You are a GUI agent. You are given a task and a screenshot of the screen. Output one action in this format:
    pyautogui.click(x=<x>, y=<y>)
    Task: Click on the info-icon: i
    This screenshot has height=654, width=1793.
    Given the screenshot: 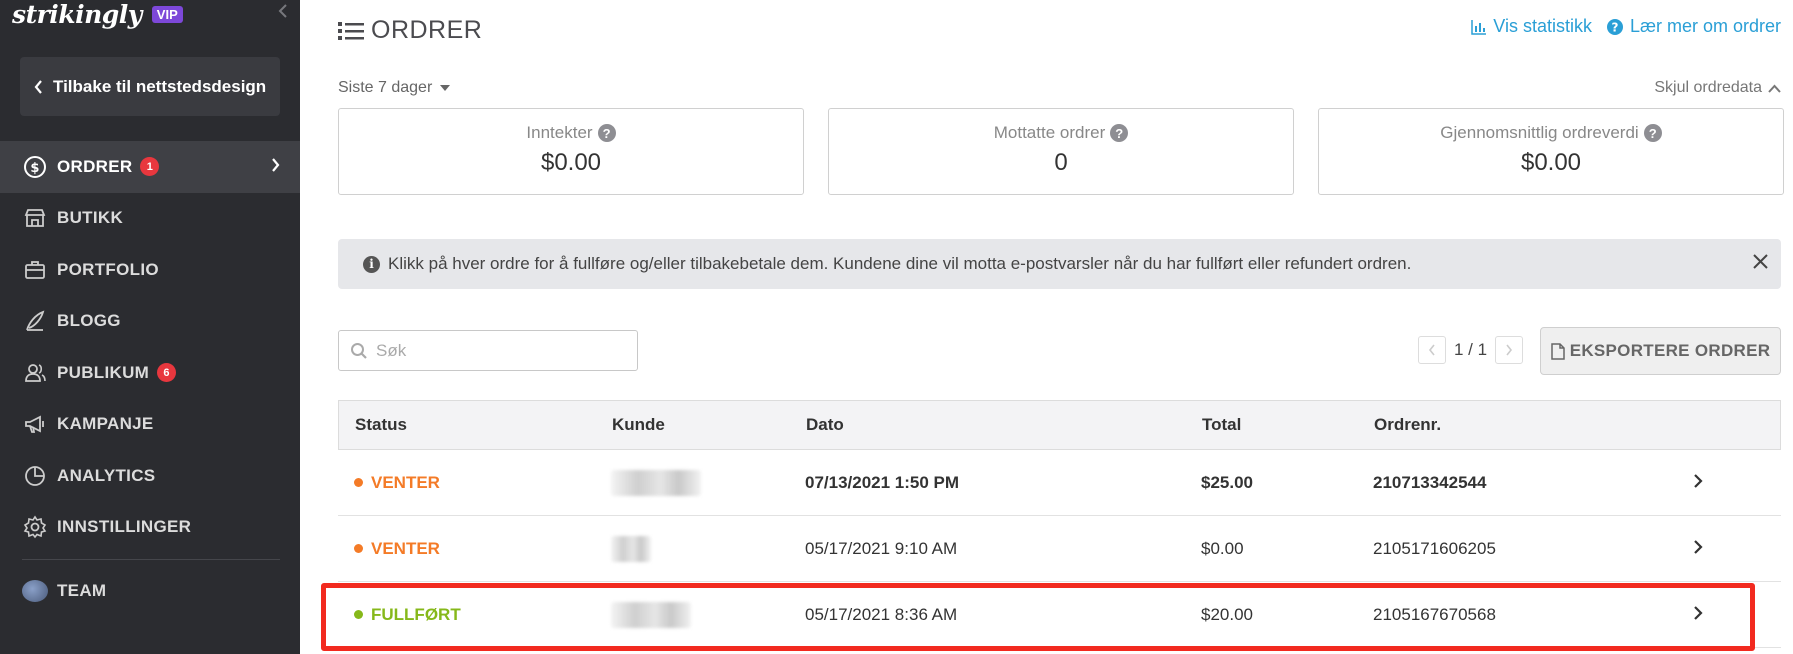 What is the action you would take?
    pyautogui.click(x=371, y=264)
    